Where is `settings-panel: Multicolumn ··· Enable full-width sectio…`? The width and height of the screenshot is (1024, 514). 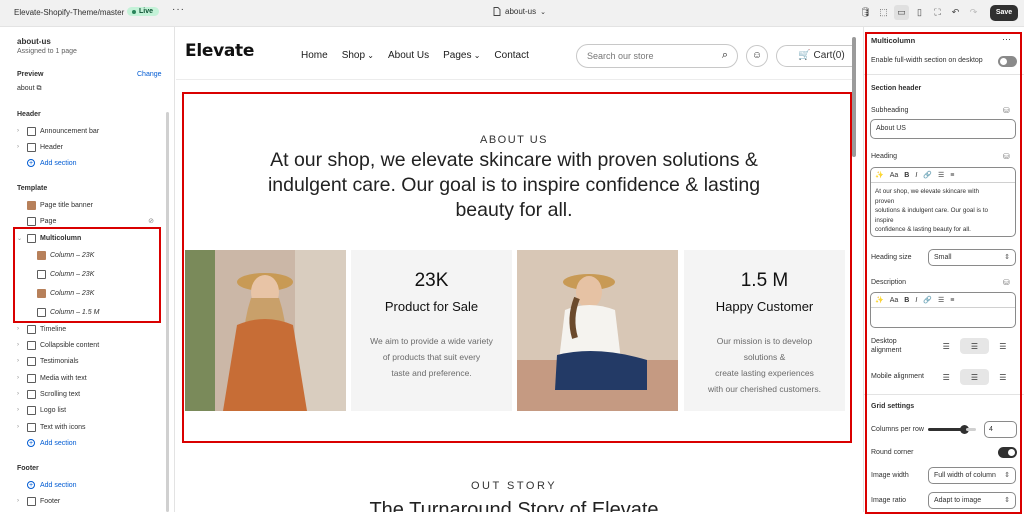
settings-panel: Multicolumn ··· Enable full-width sectio… is located at coordinates (943, 270).